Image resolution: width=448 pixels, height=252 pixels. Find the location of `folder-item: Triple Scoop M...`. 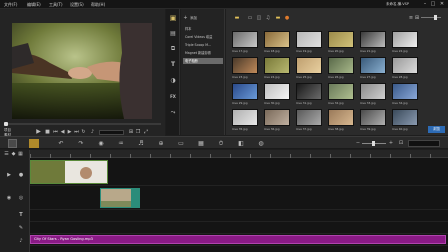

folder-item: Triple Scoop M... is located at coordinates (203, 45).